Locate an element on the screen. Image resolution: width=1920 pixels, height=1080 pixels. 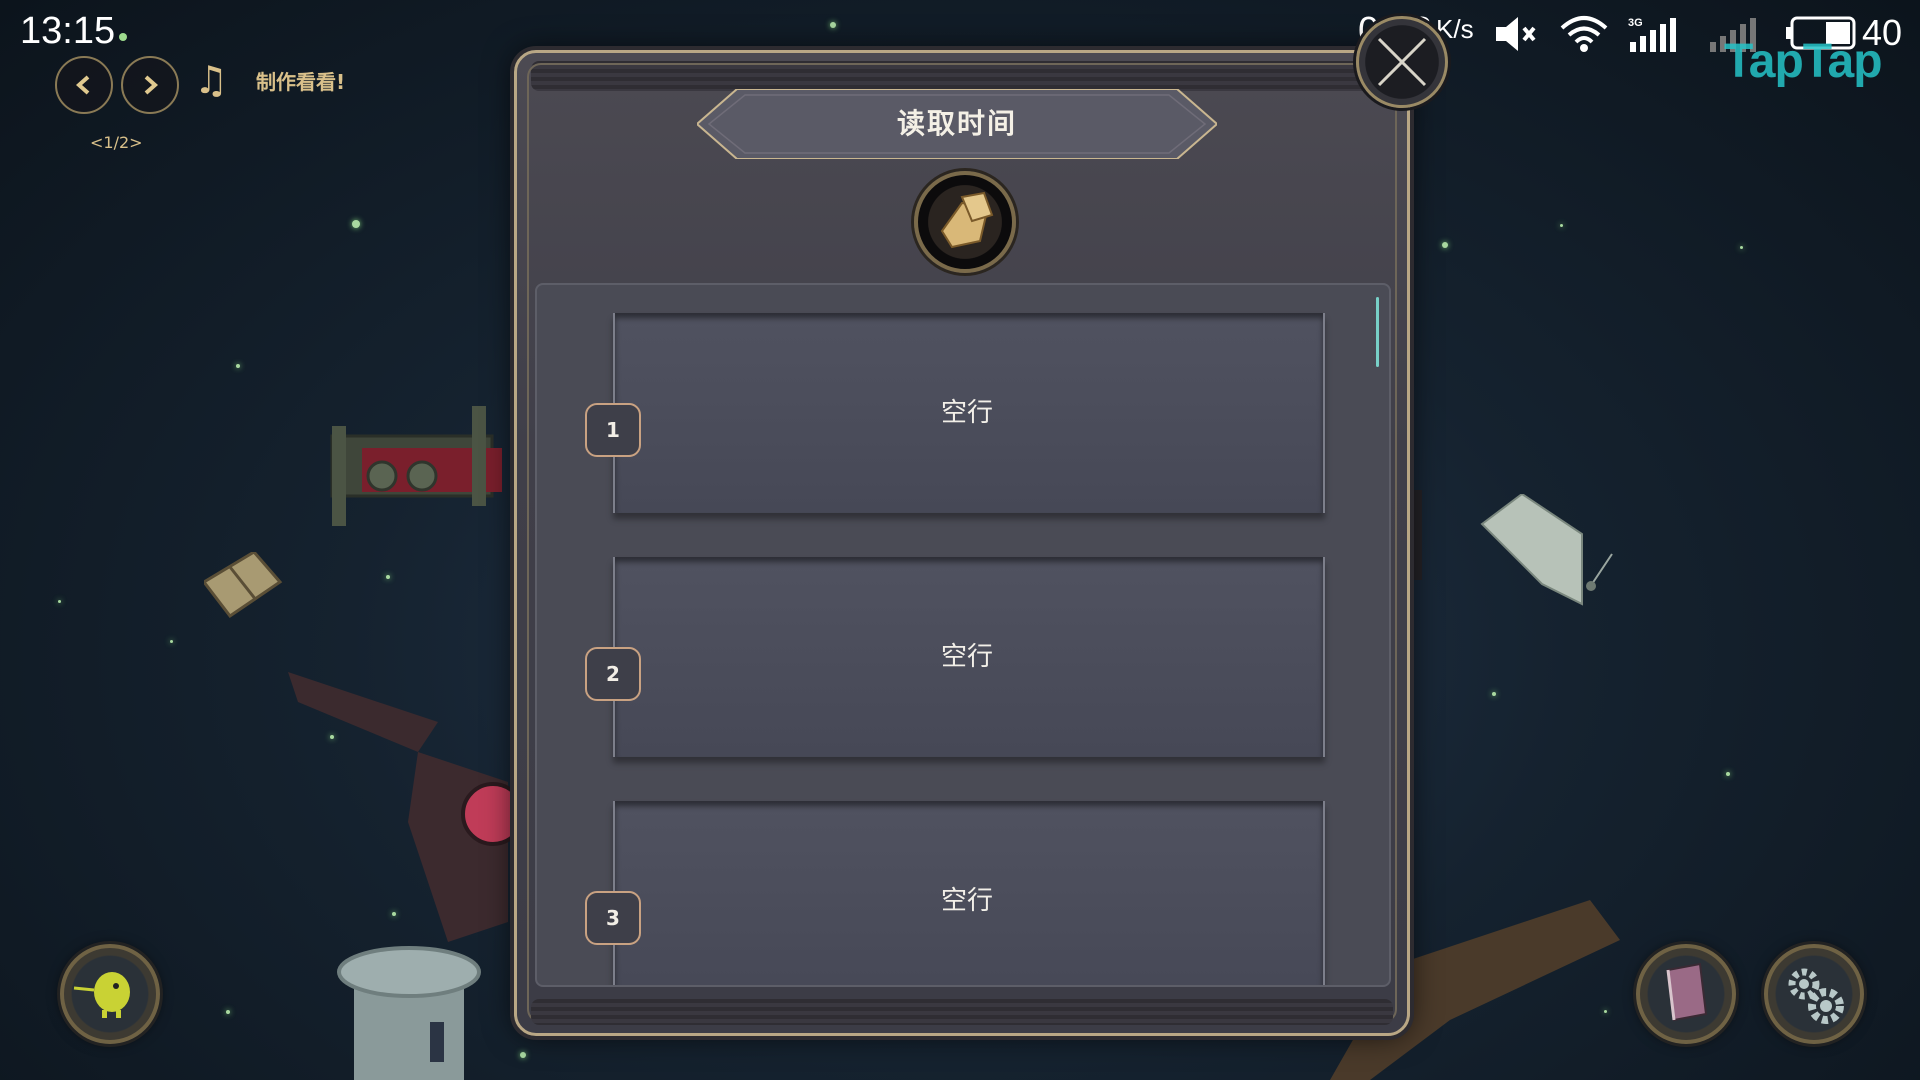
music-note-icon: ♫ is located at coordinates (211, 80).